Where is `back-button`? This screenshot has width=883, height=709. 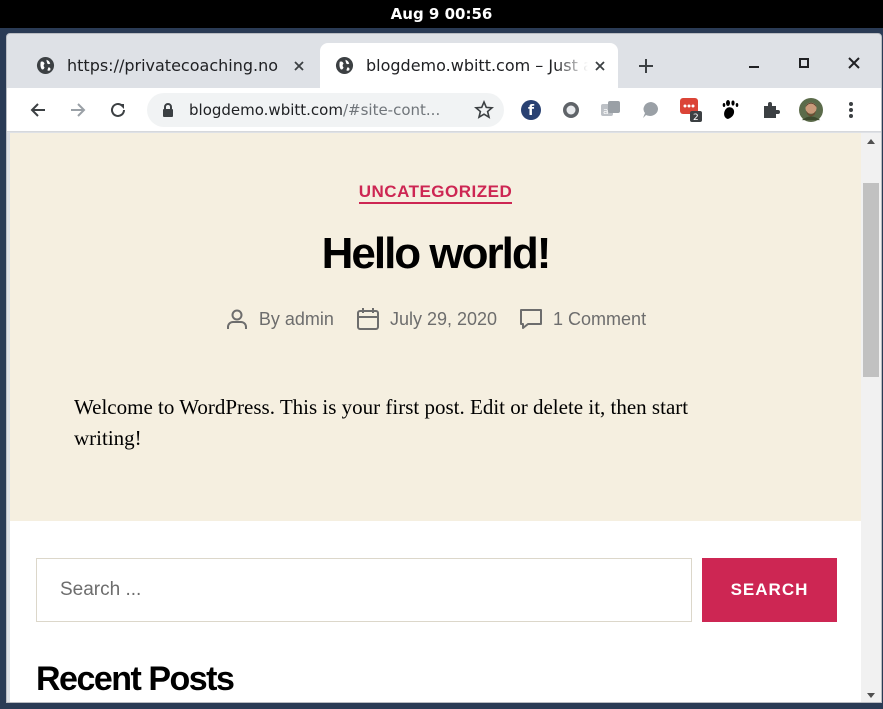 back-button is located at coordinates (38, 110).